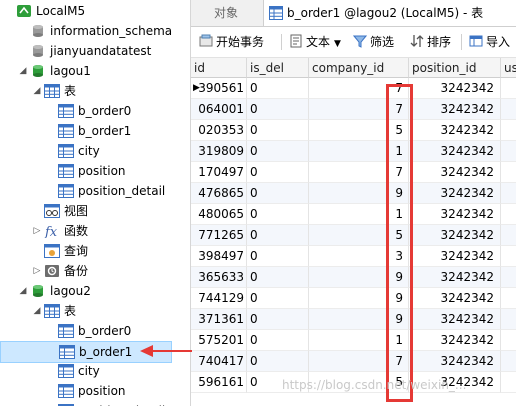 Image resolution: width=516 pixels, height=406 pixels. What do you see at coordinates (219, 382) in the screenshot?
I see `cell-id: 596161` at bounding box center [219, 382].